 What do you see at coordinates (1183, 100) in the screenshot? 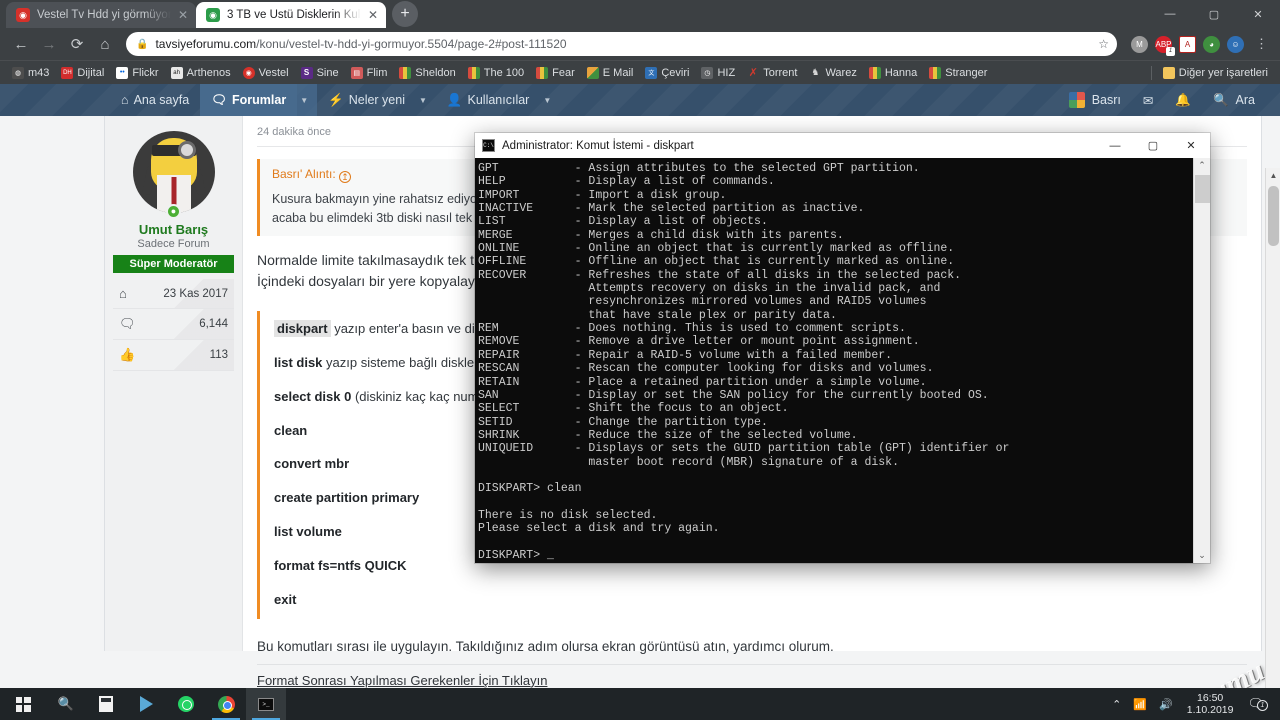
I see `alerts-button: 🔔` at bounding box center [1183, 100].